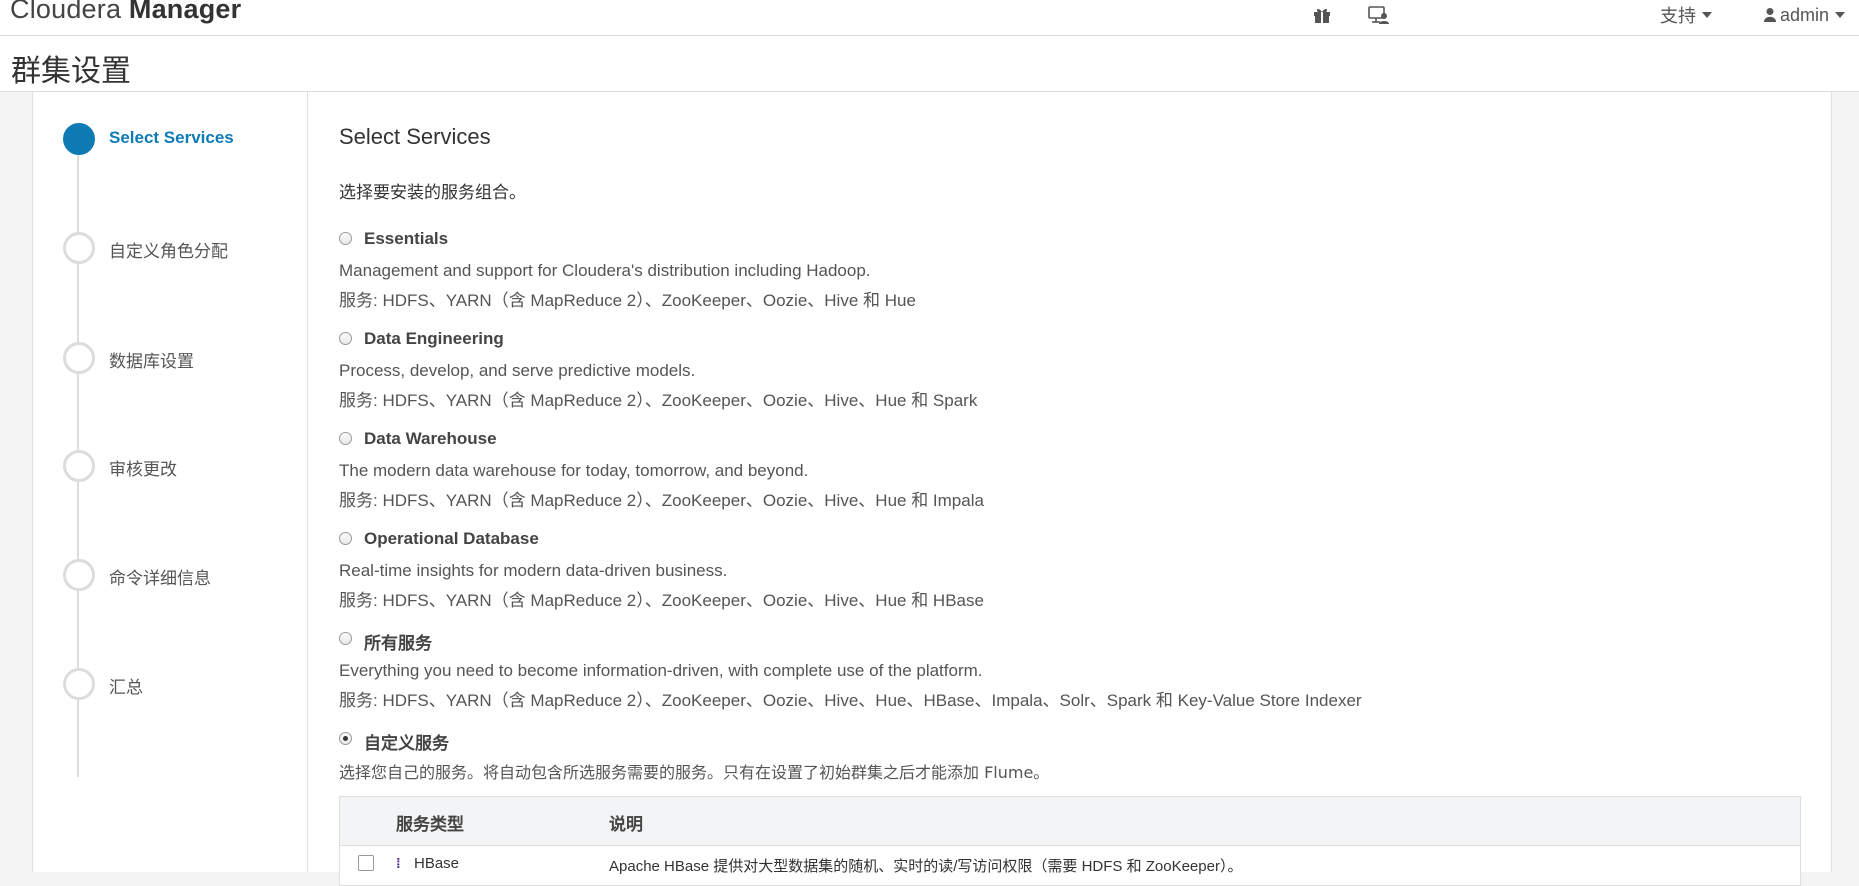  What do you see at coordinates (1070, 821) in the screenshot?
I see `table-header: 服务类型 说明` at bounding box center [1070, 821].